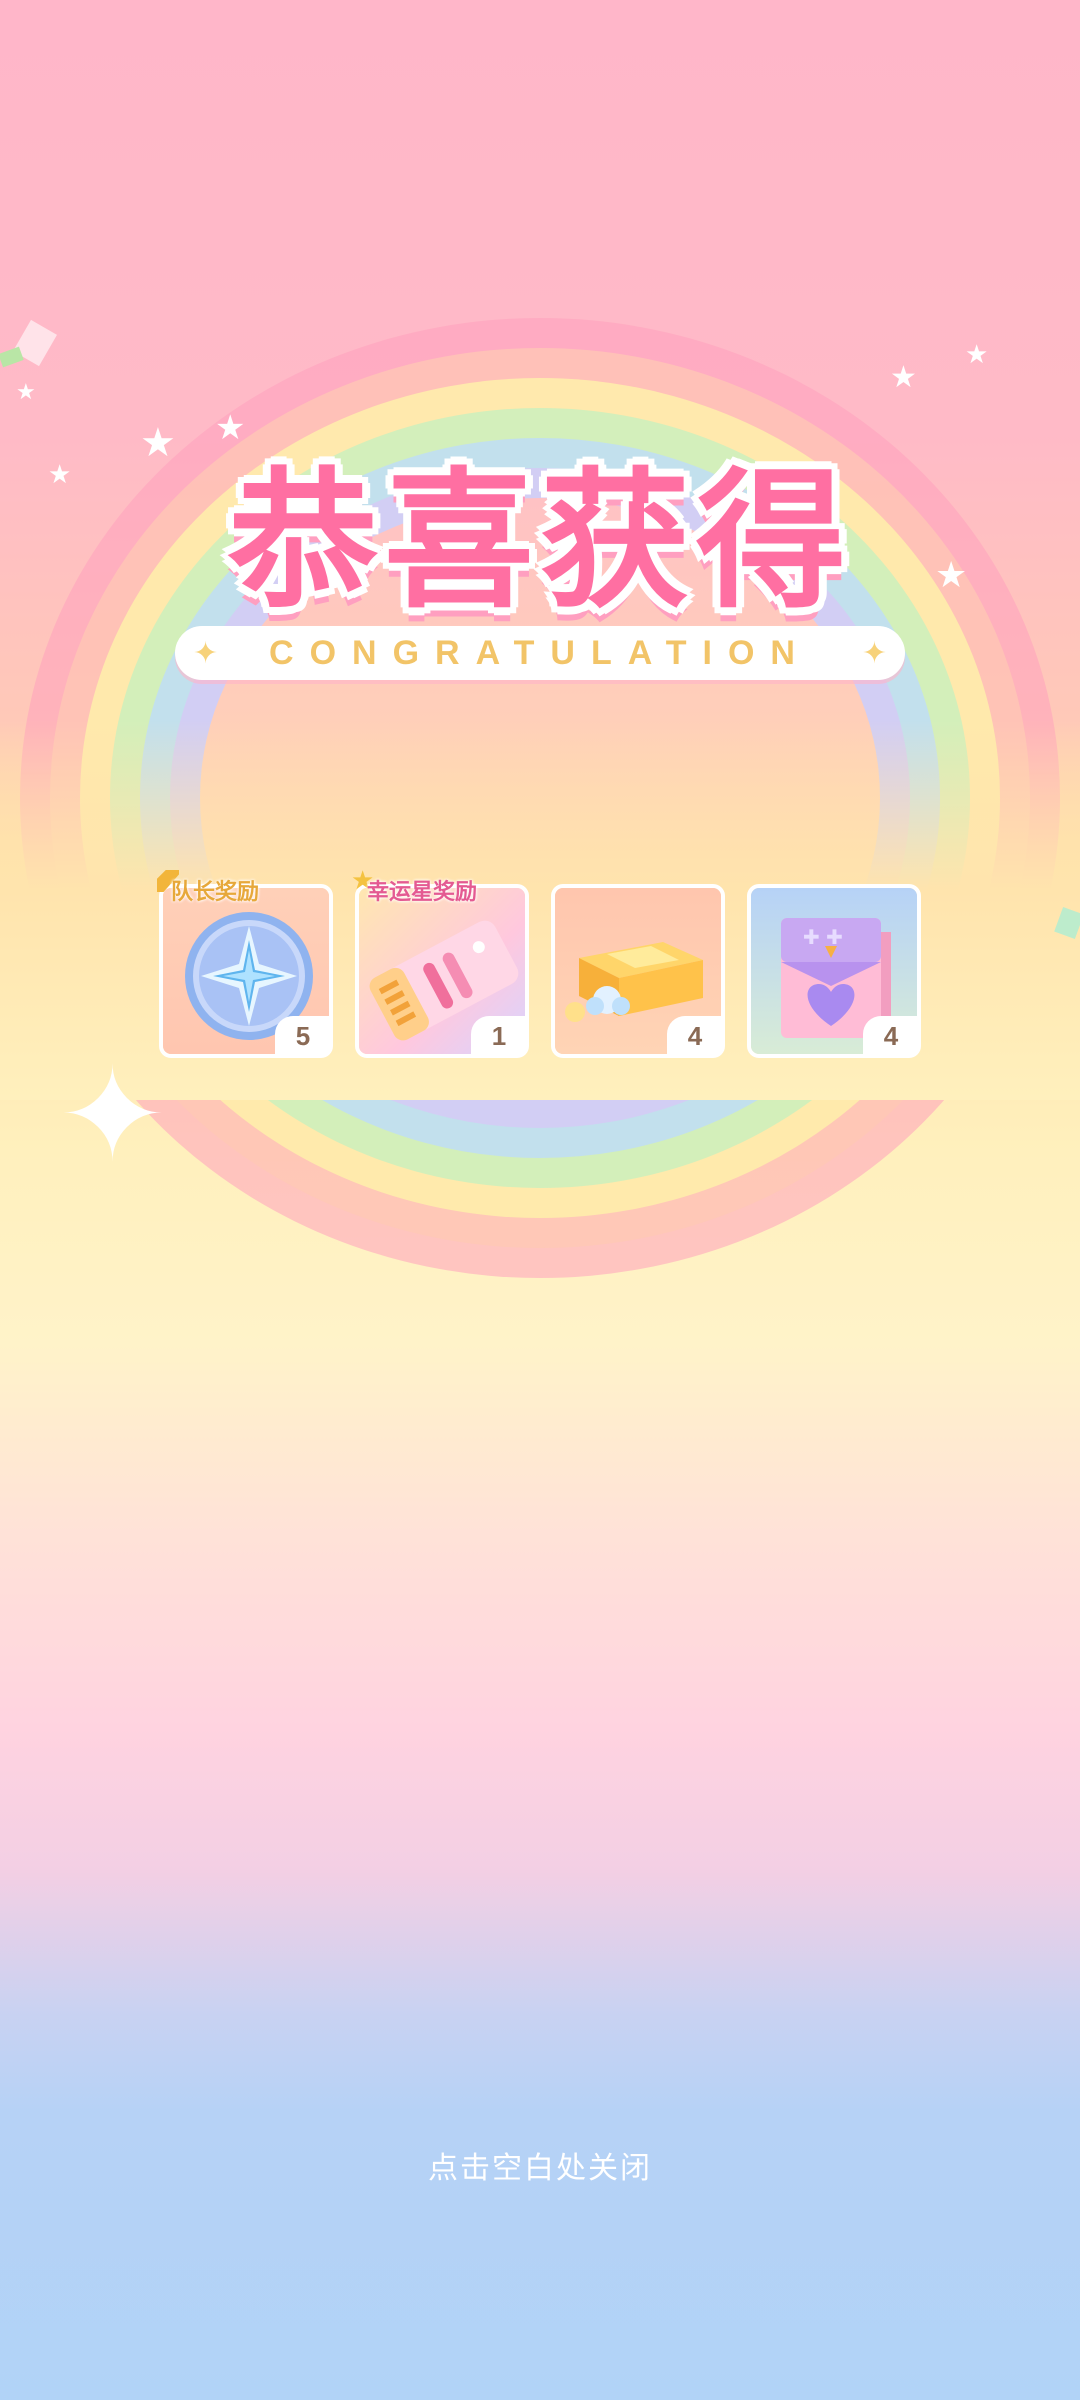 The image size is (1080, 2400). I want to click on close-hint: 点击空白处关闭, so click(540, 2165).